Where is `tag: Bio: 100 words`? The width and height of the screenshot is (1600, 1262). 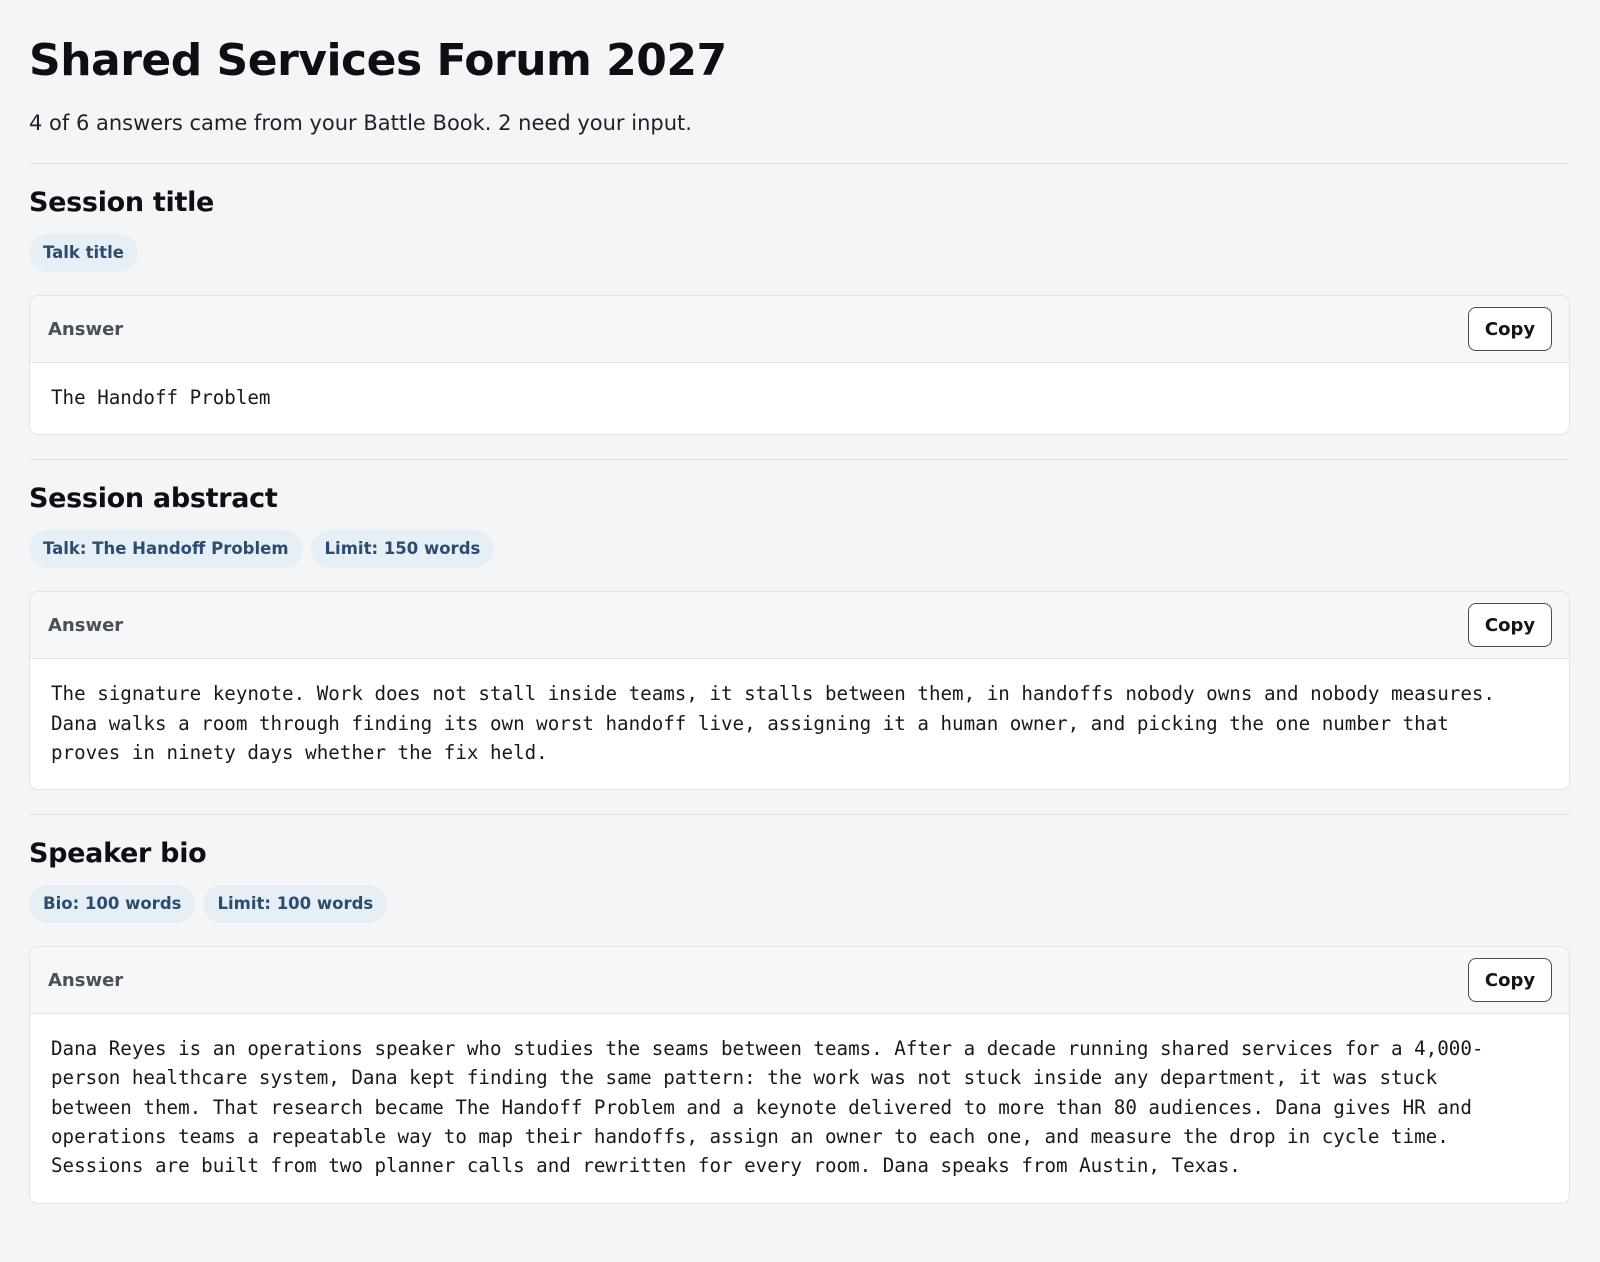
tag: Bio: 100 words is located at coordinates (112, 904).